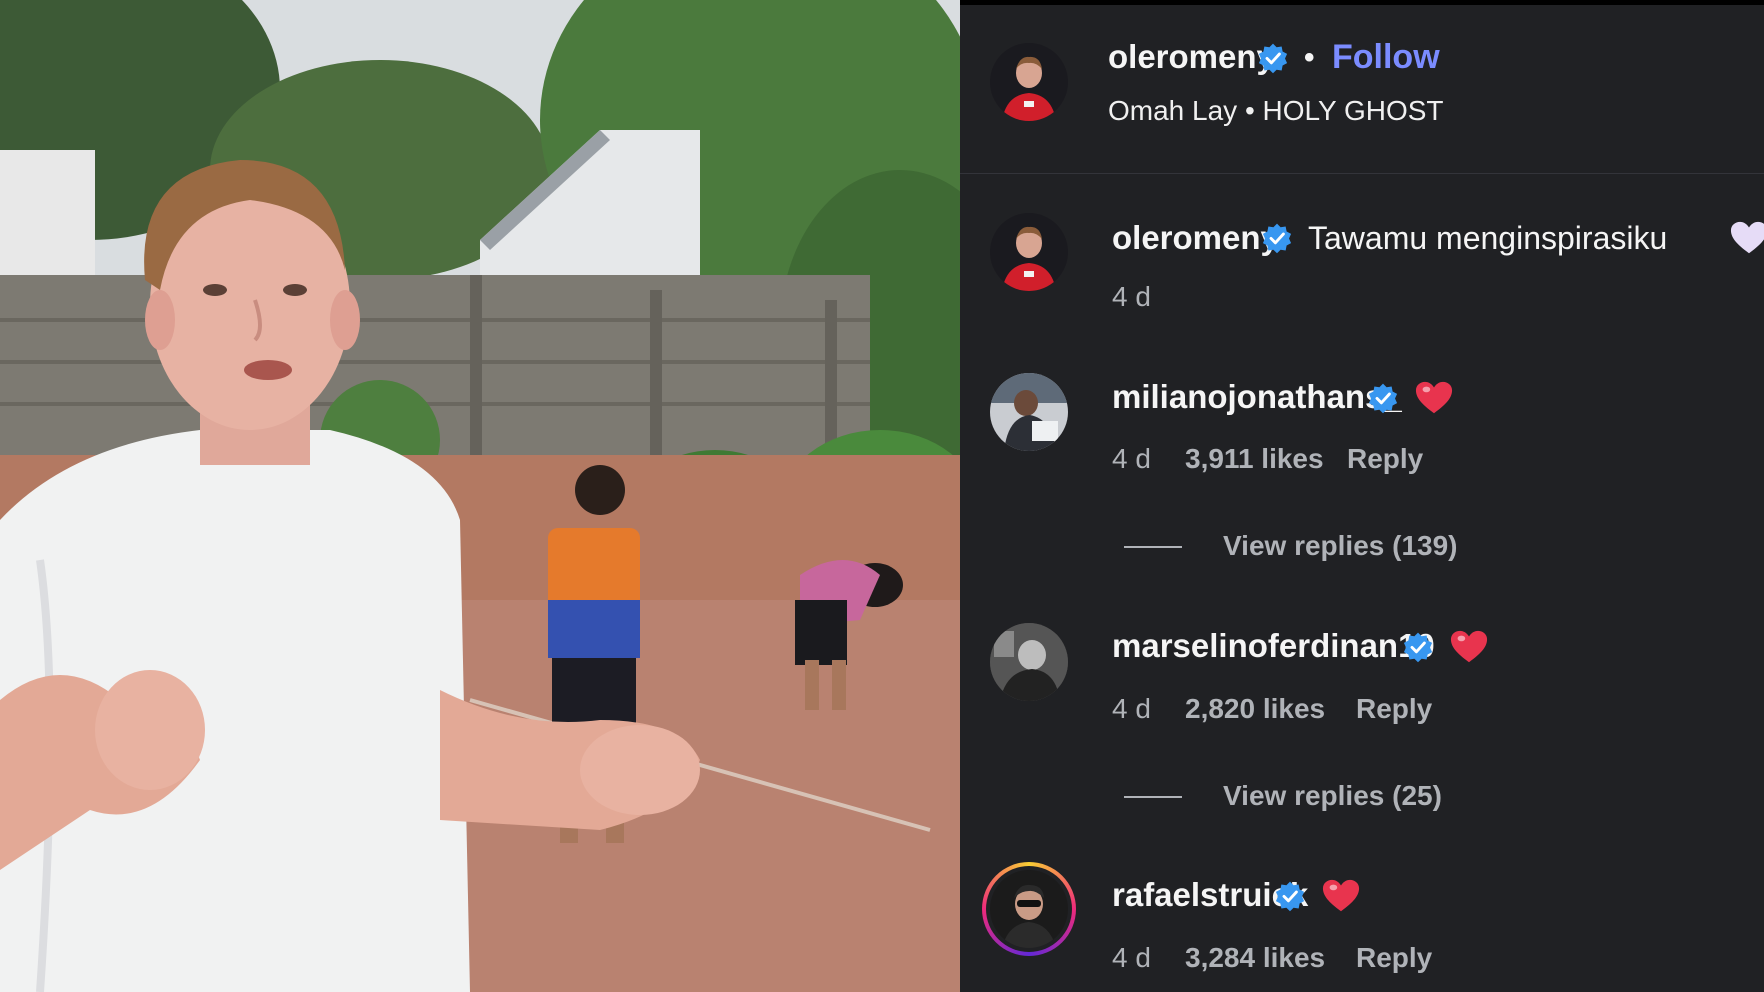  I want to click on author-username: oleromeny, so click(1191, 57).